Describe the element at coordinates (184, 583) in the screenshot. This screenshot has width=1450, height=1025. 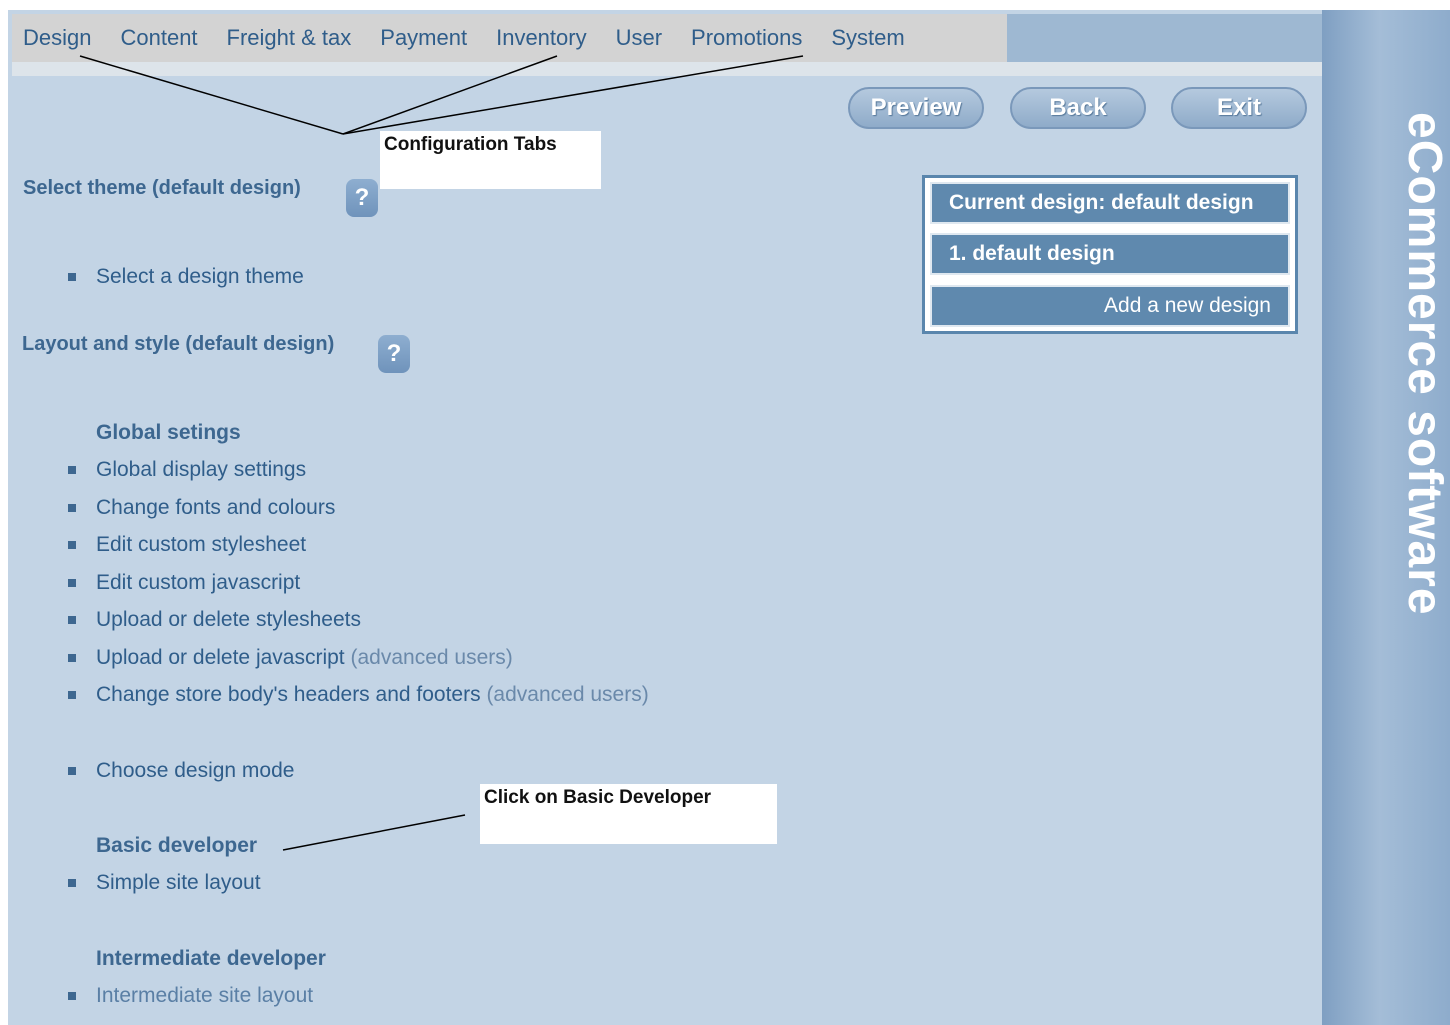
I see `custom-javascript-link: Edit custom javascript` at that location.